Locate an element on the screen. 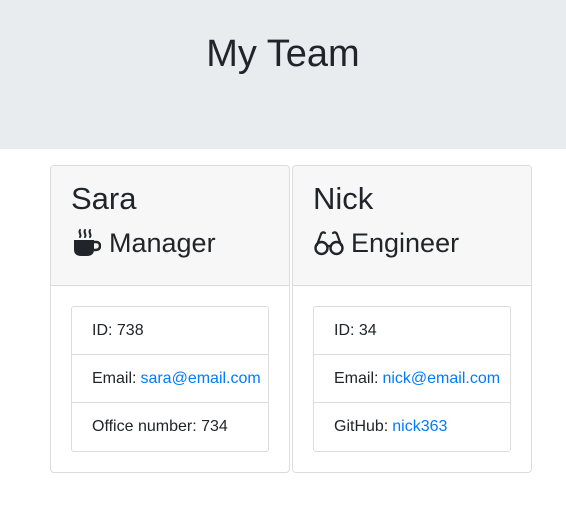 The height and width of the screenshot is (527, 566). detail-email: Email: nick@email.com is located at coordinates (412, 379).